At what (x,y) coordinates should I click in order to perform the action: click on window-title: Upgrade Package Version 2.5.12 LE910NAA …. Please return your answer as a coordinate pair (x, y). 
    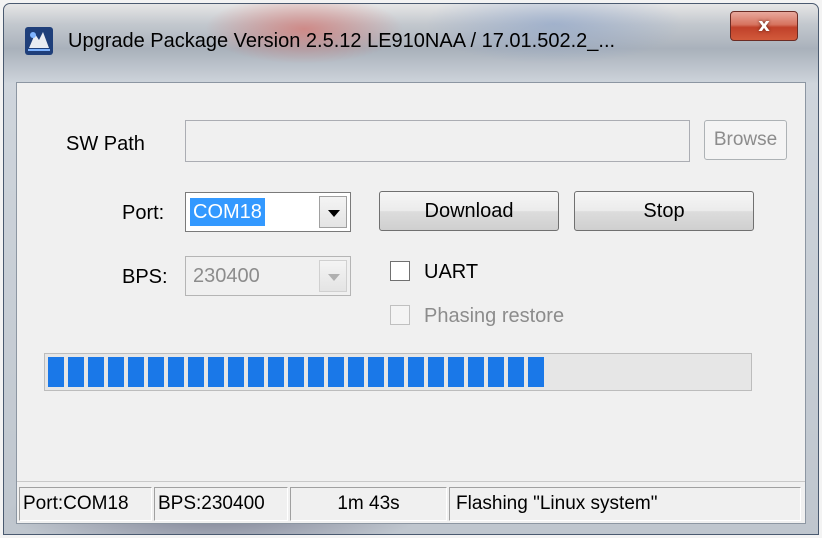
    Looking at the image, I should click on (342, 41).